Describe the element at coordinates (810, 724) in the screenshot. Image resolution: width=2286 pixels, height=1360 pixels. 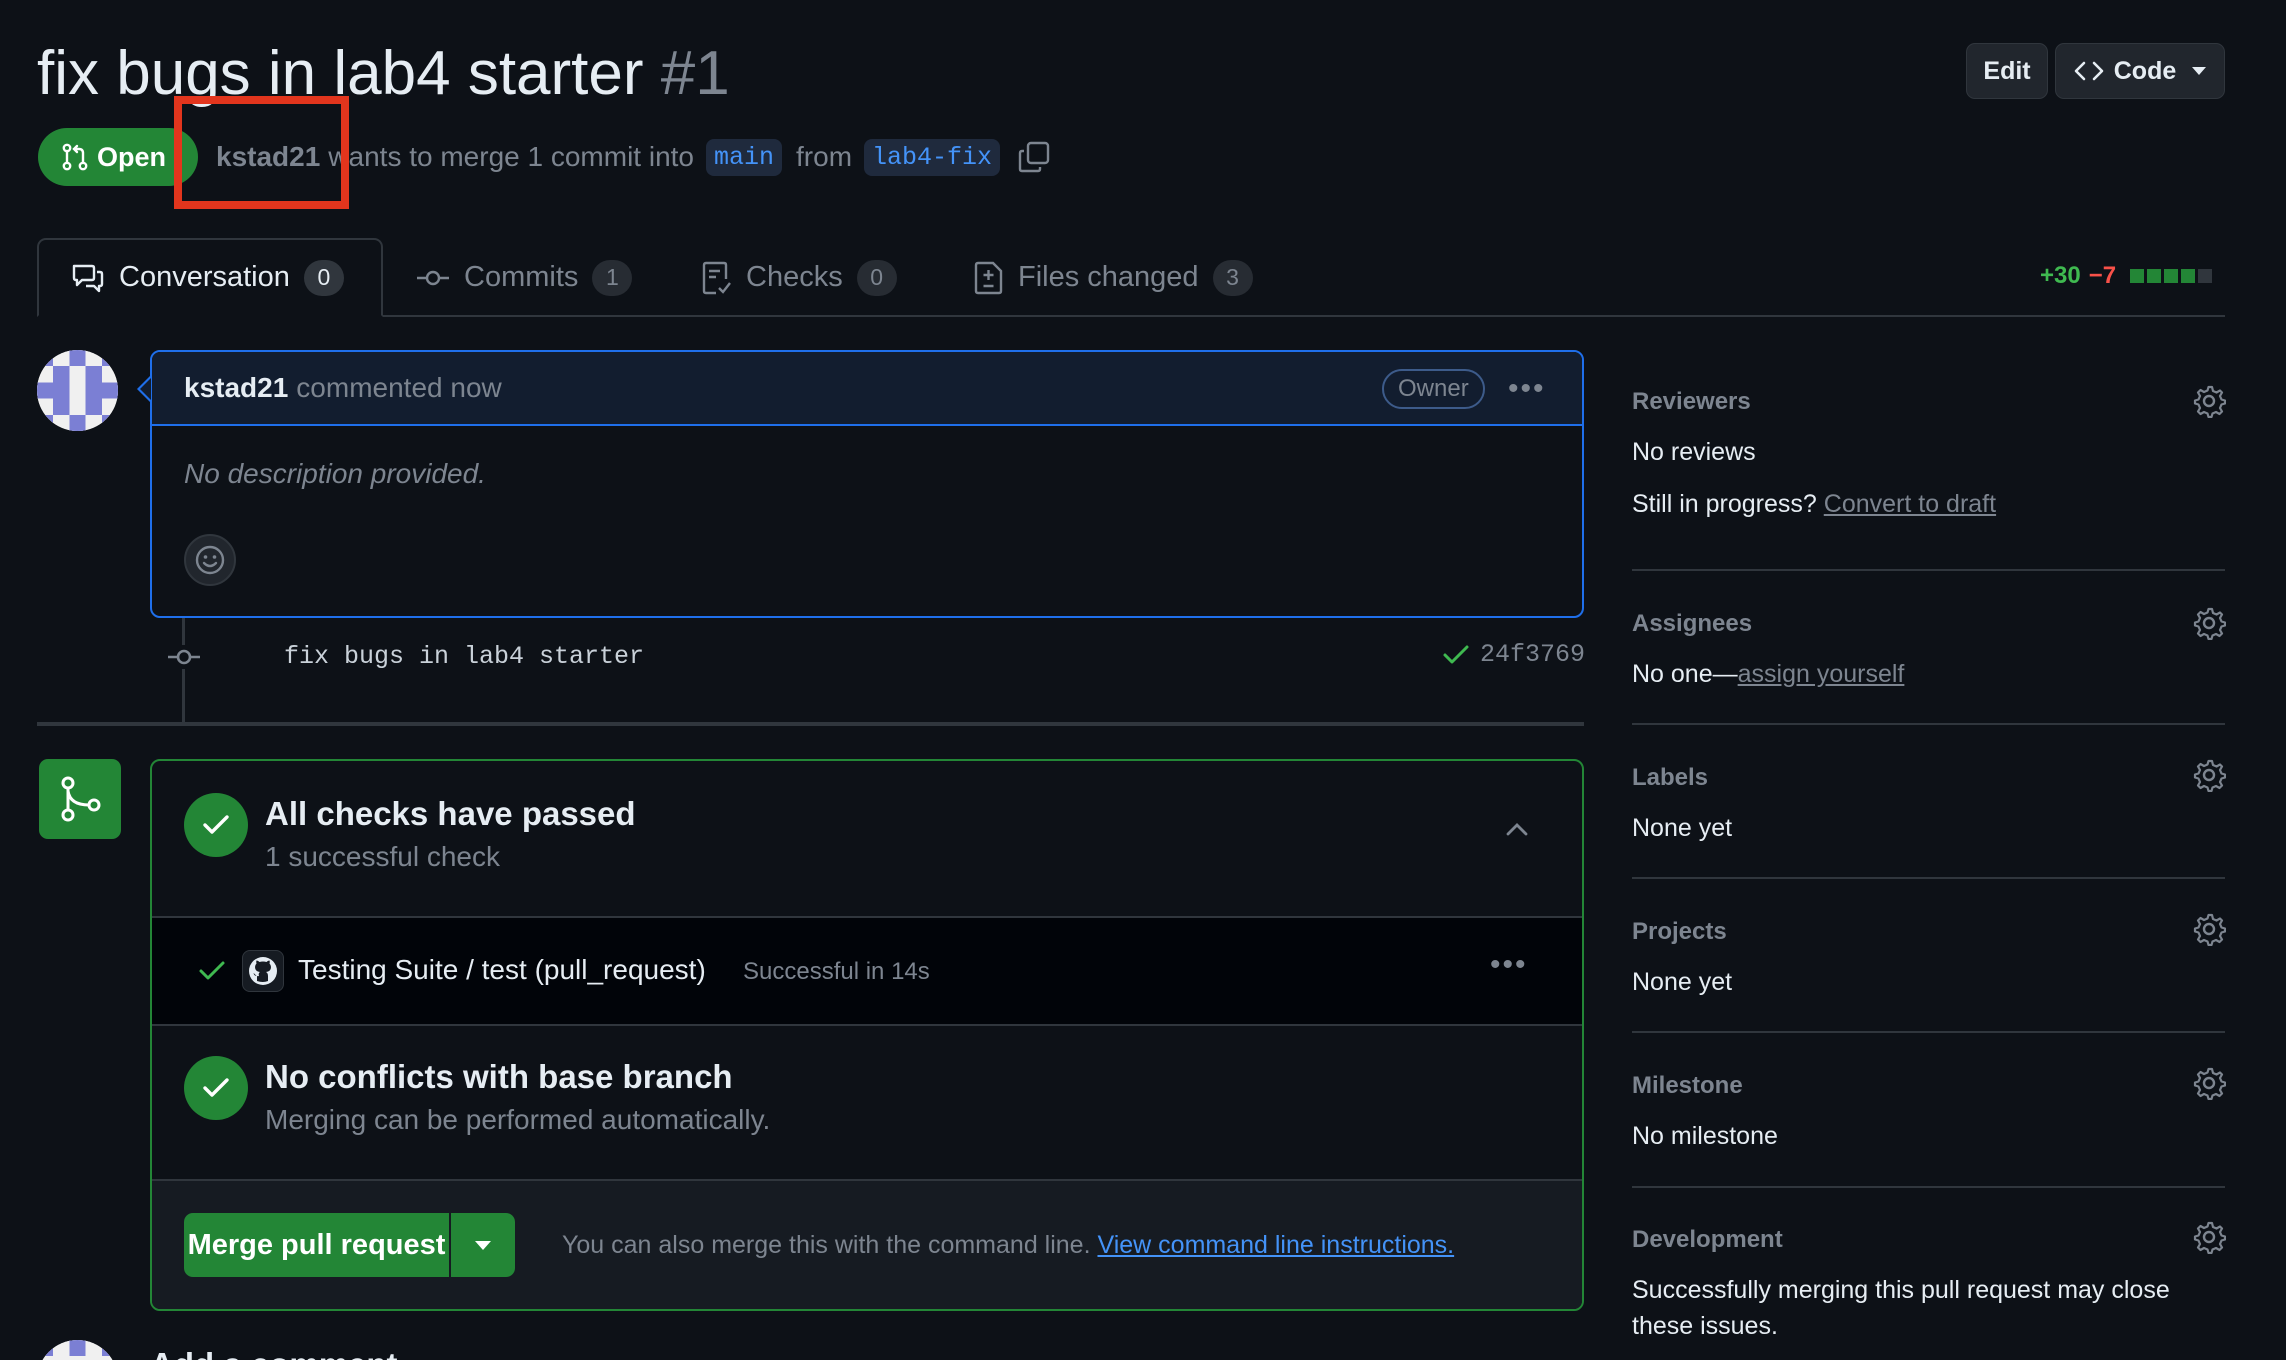
I see `timeline-divider` at that location.